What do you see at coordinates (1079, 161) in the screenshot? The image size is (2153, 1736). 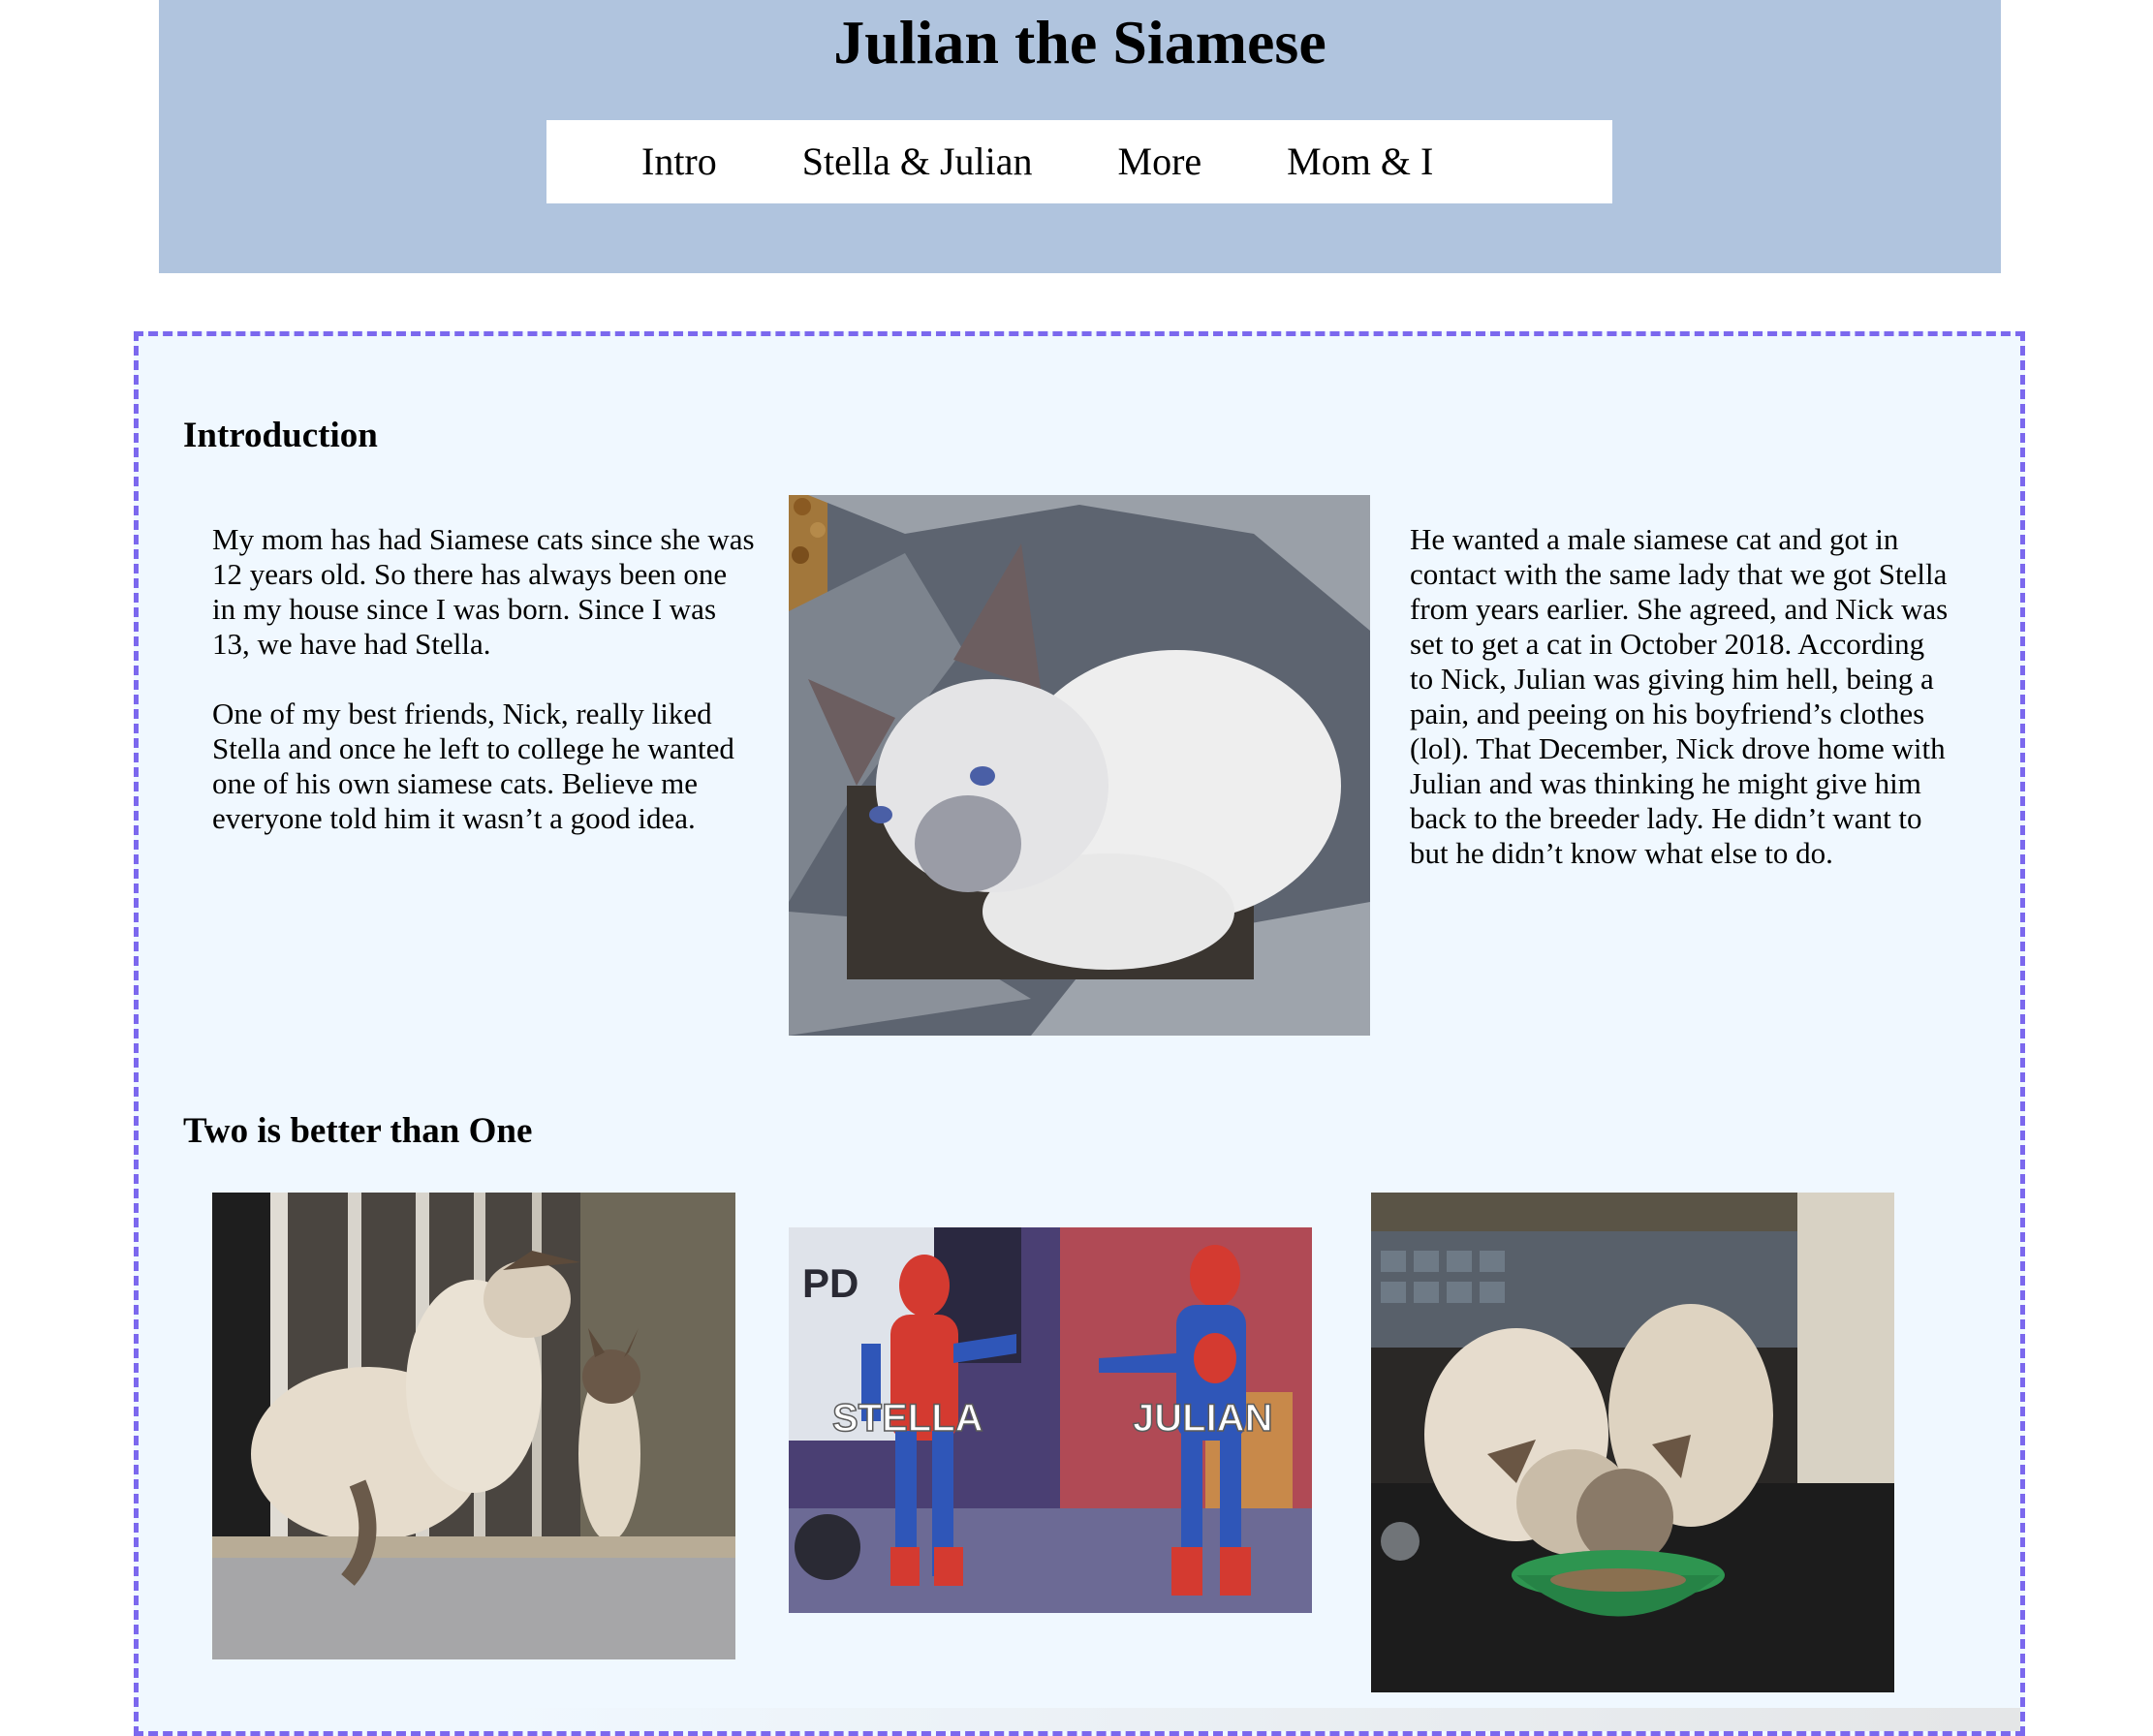 I see `main-nav: Intro Stella & Julian More Mom & I` at bounding box center [1079, 161].